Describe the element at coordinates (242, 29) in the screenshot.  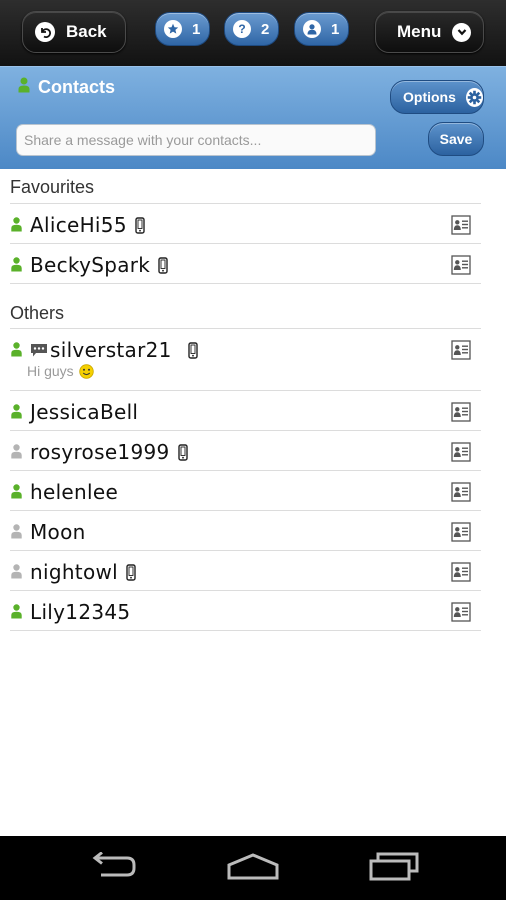
I see `question-icon: ?` at that location.